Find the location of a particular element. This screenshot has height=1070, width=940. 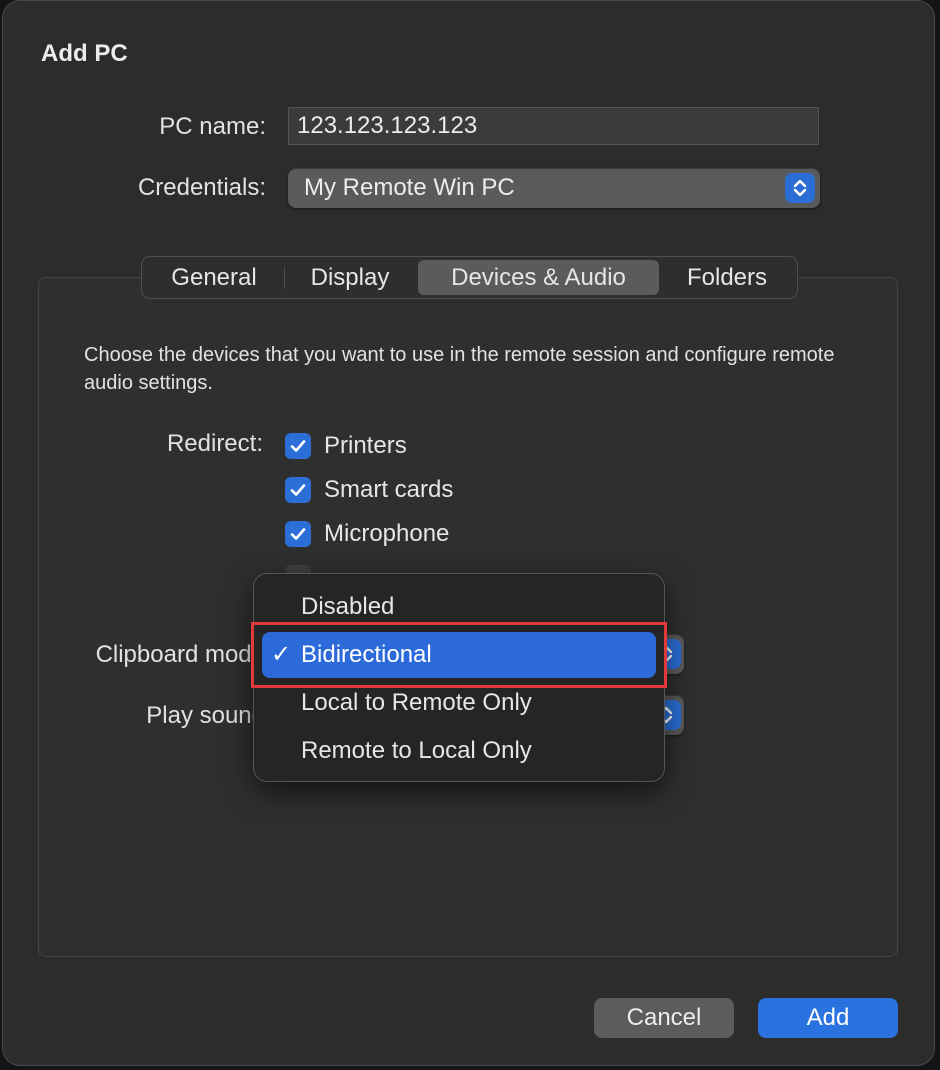

clipboard-mode-label: Clipboard mode is located at coordinates (180, 654).